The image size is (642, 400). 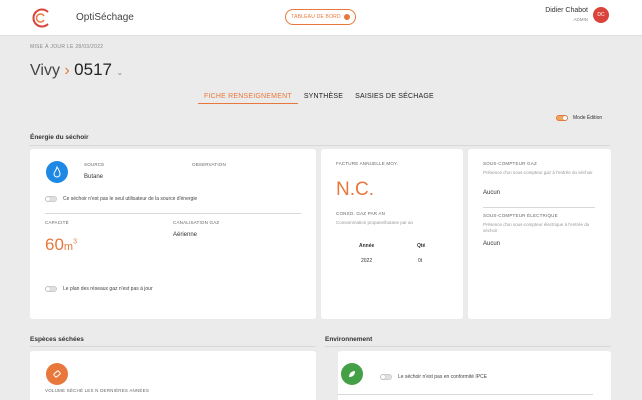 I want to click on qty-column-header: Qté, so click(x=421, y=246).